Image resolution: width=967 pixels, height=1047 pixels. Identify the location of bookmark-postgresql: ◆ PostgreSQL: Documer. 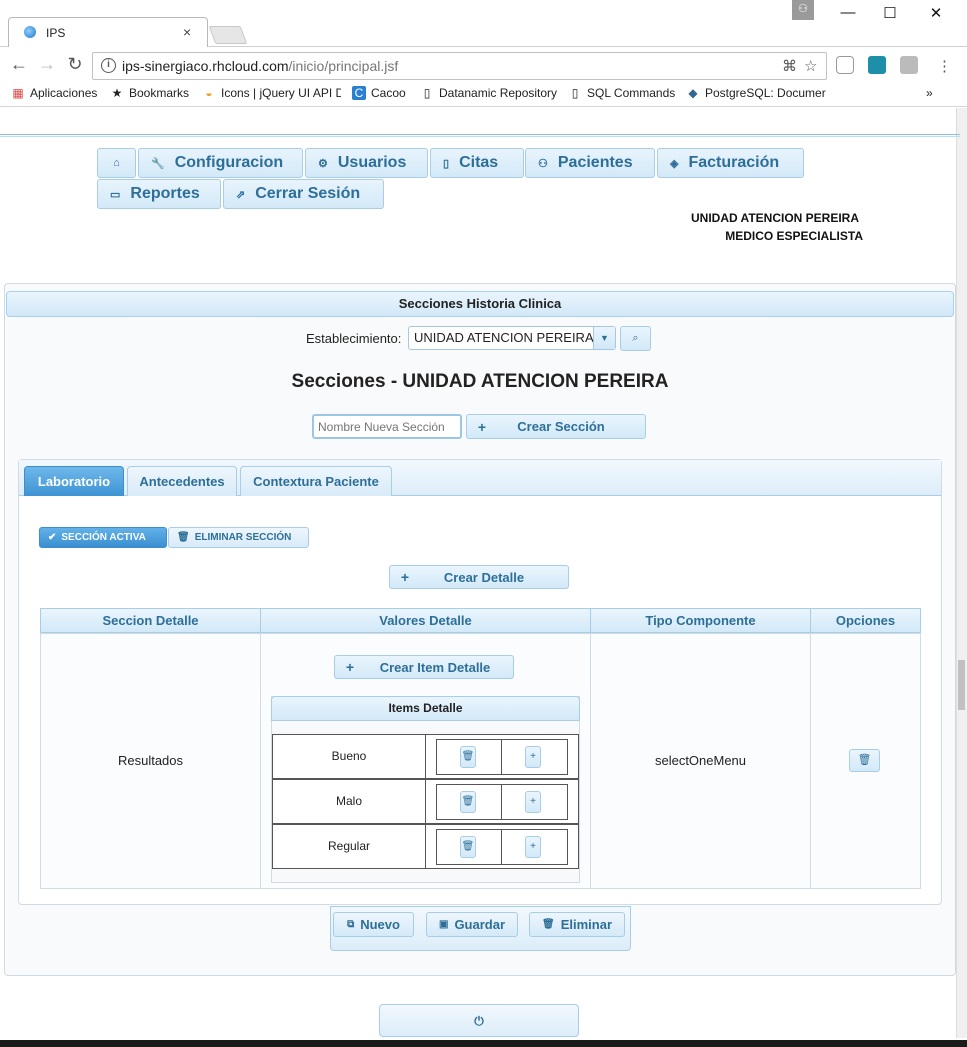
(755, 93).